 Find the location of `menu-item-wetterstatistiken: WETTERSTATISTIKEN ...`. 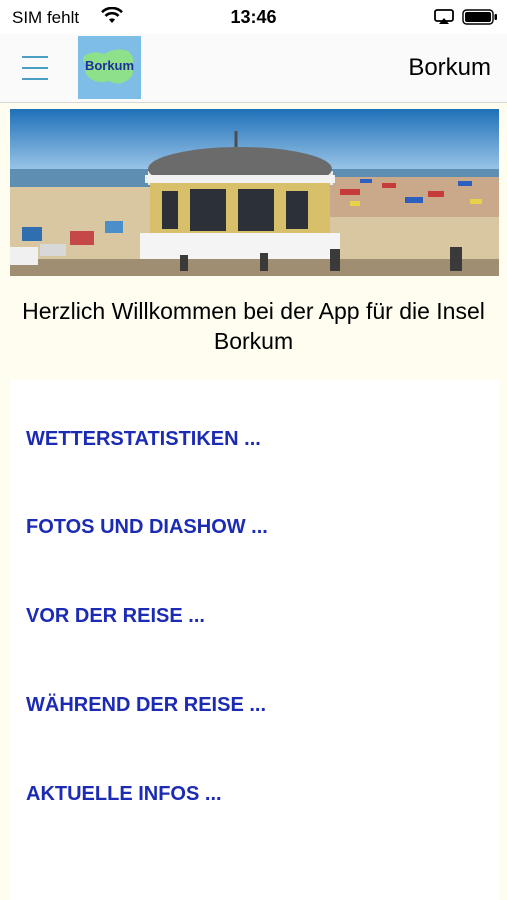

menu-item-wetterstatistiken: WETTERSTATISTIKEN ... is located at coordinates (143, 439).